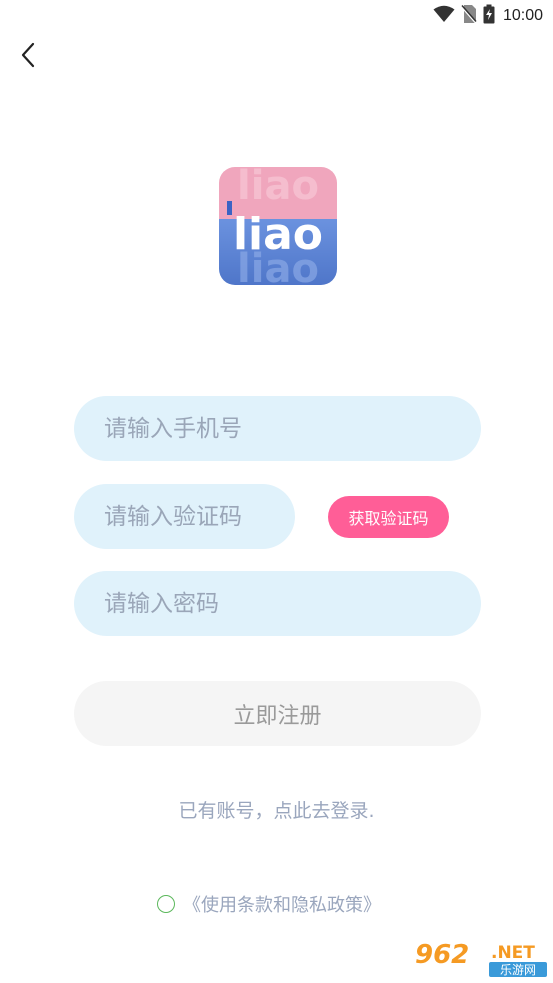 The image size is (553, 983). I want to click on back-button, so click(28, 57).